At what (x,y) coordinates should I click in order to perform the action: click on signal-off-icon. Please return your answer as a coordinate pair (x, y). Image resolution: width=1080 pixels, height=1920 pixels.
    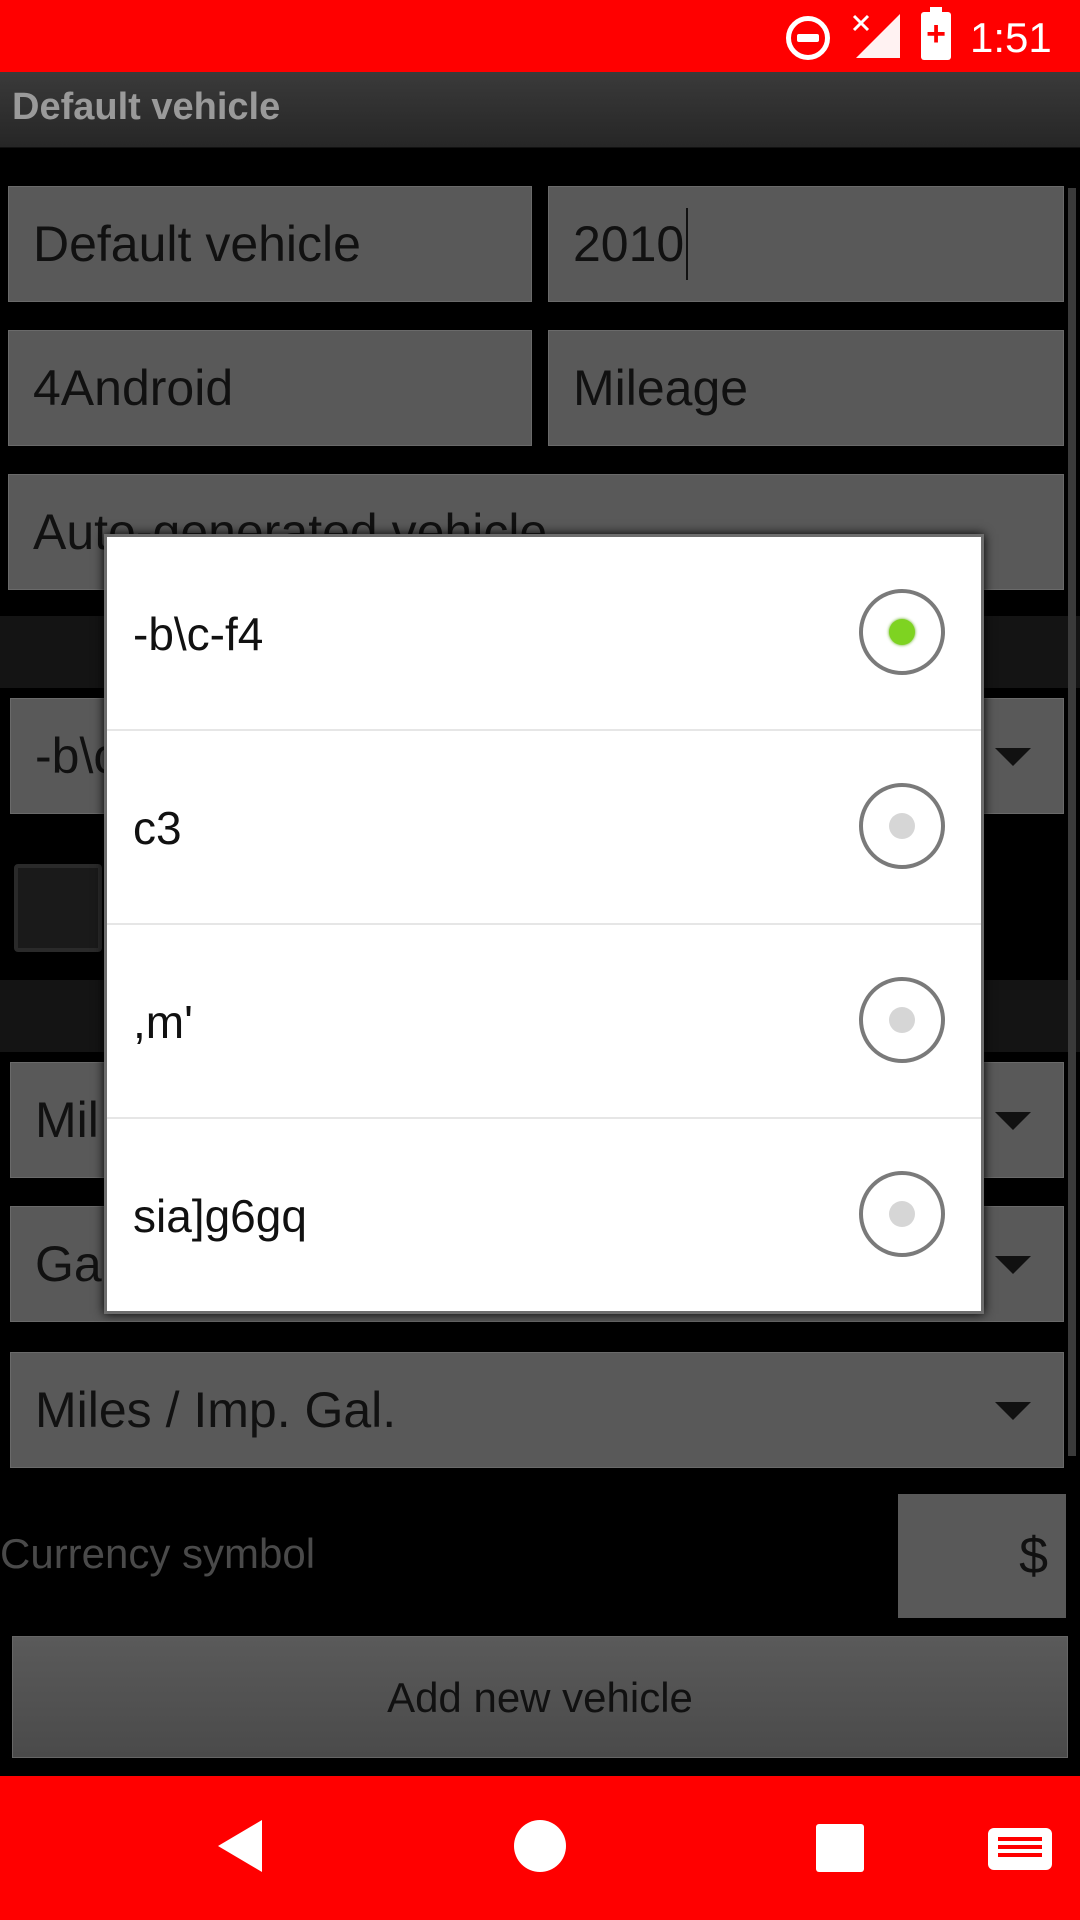
    Looking at the image, I should click on (876, 36).